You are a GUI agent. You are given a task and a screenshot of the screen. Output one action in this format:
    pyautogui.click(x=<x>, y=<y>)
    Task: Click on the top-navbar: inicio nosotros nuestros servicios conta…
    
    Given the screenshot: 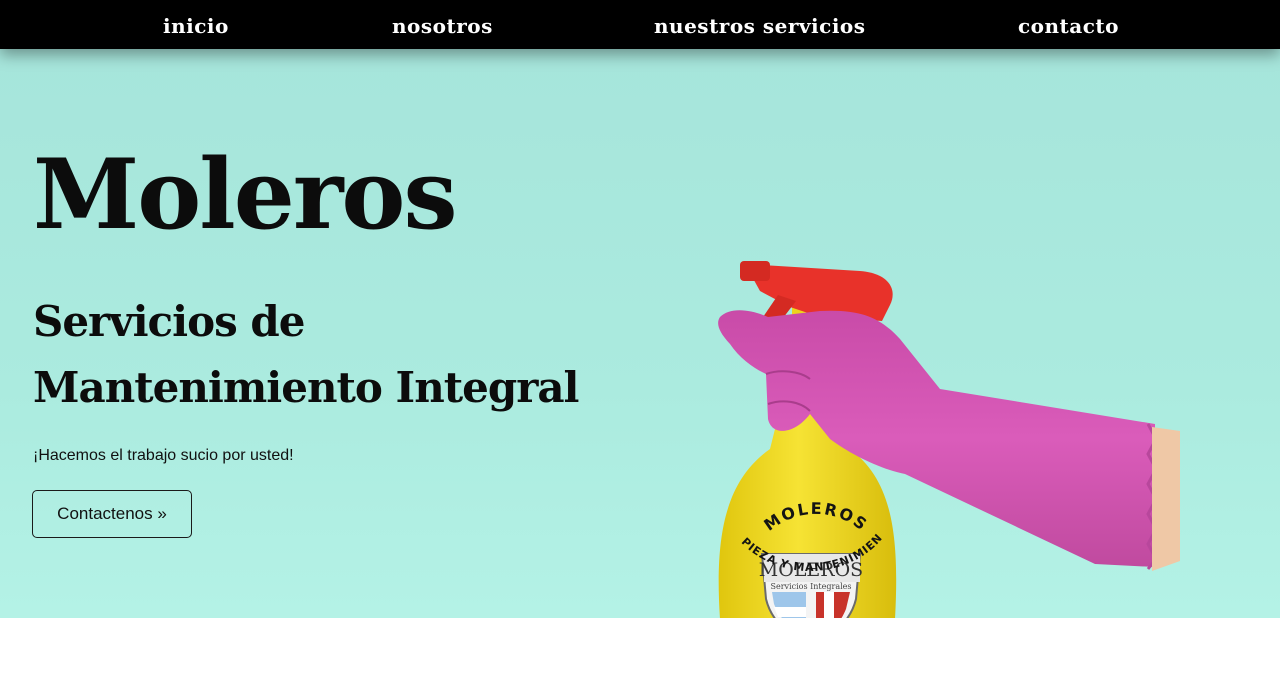 What is the action you would take?
    pyautogui.click(x=640, y=24)
    